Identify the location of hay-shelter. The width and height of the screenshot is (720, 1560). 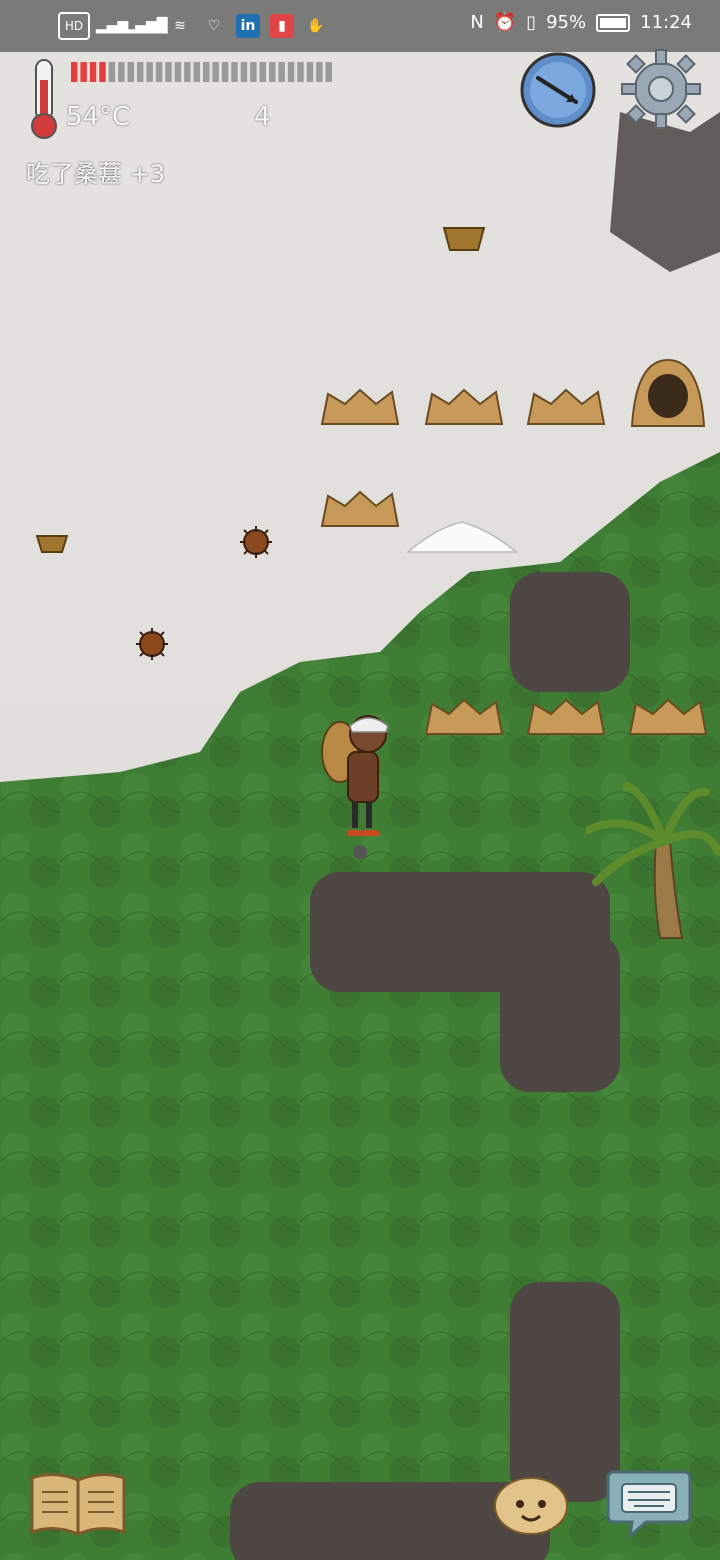
(668, 392).